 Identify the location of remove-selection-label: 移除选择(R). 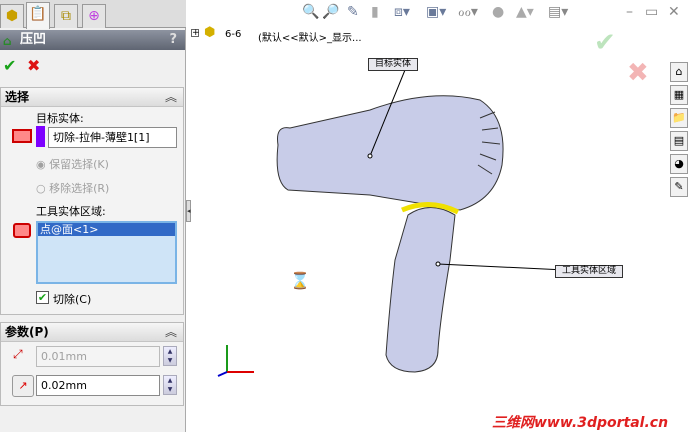
(79, 188).